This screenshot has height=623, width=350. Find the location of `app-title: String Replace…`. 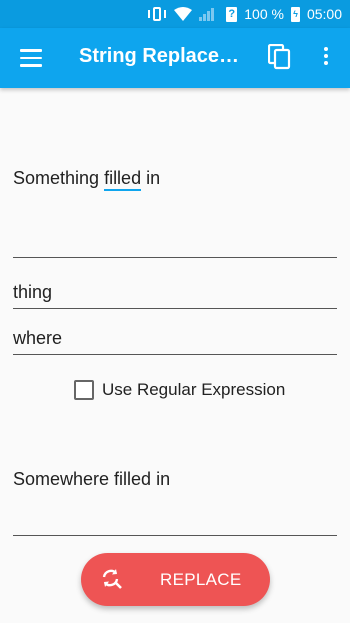

app-title: String Replace… is located at coordinates (159, 56).